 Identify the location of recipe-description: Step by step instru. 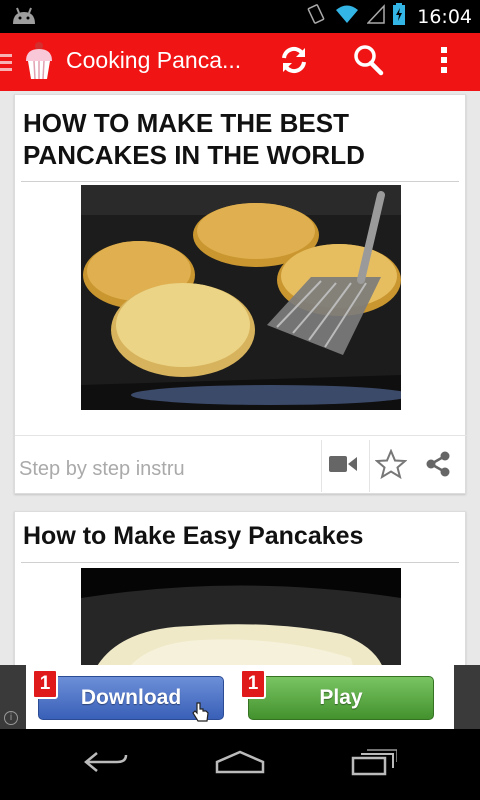
(102, 469).